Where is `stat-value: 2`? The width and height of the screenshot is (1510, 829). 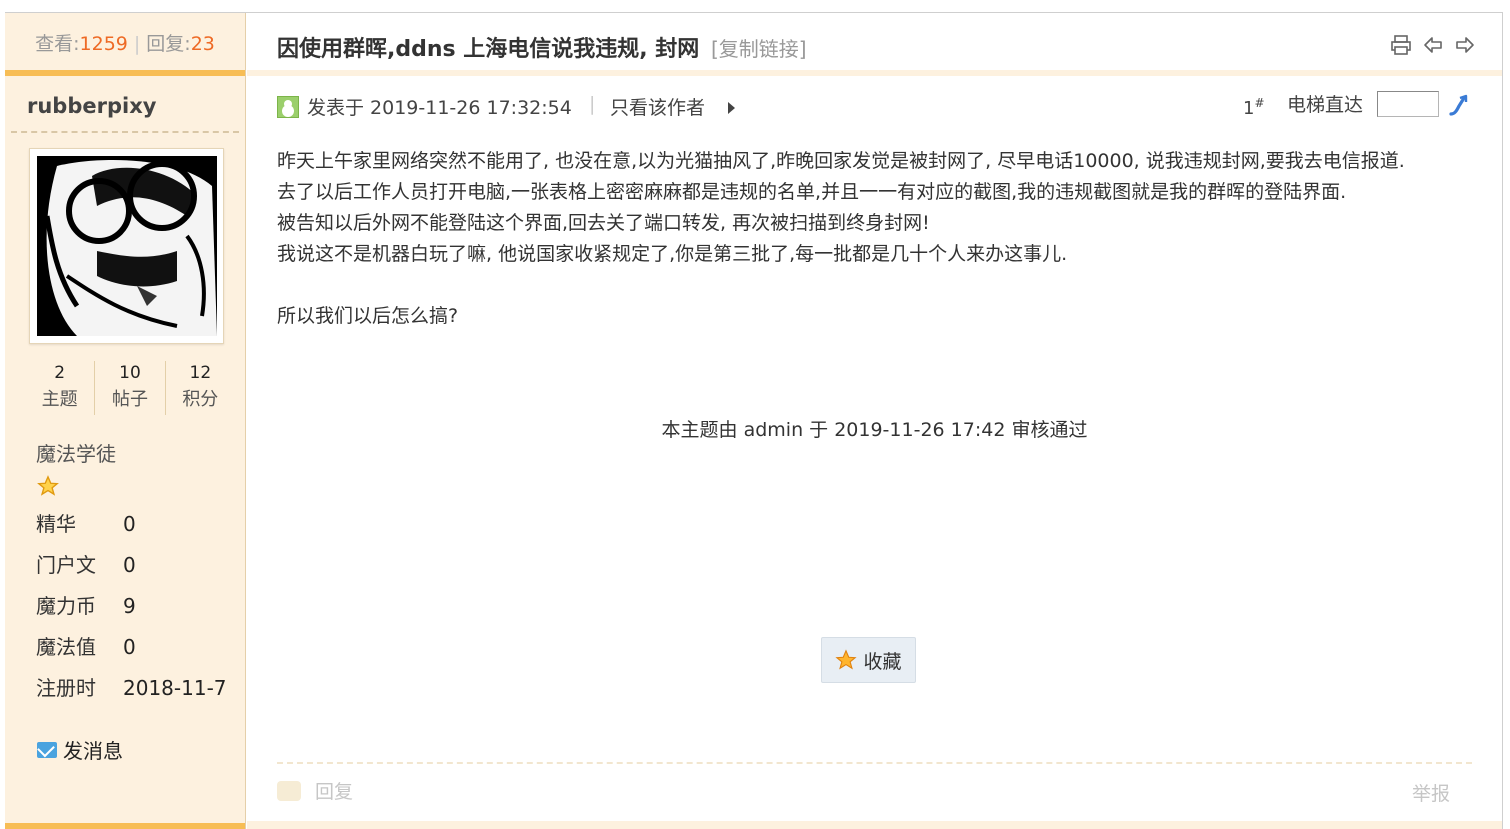 stat-value: 2 is located at coordinates (60, 373).